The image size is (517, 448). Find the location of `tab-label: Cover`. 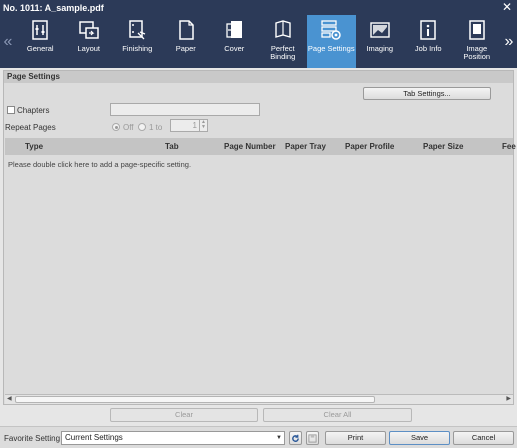

tab-label: Cover is located at coordinates (234, 48).